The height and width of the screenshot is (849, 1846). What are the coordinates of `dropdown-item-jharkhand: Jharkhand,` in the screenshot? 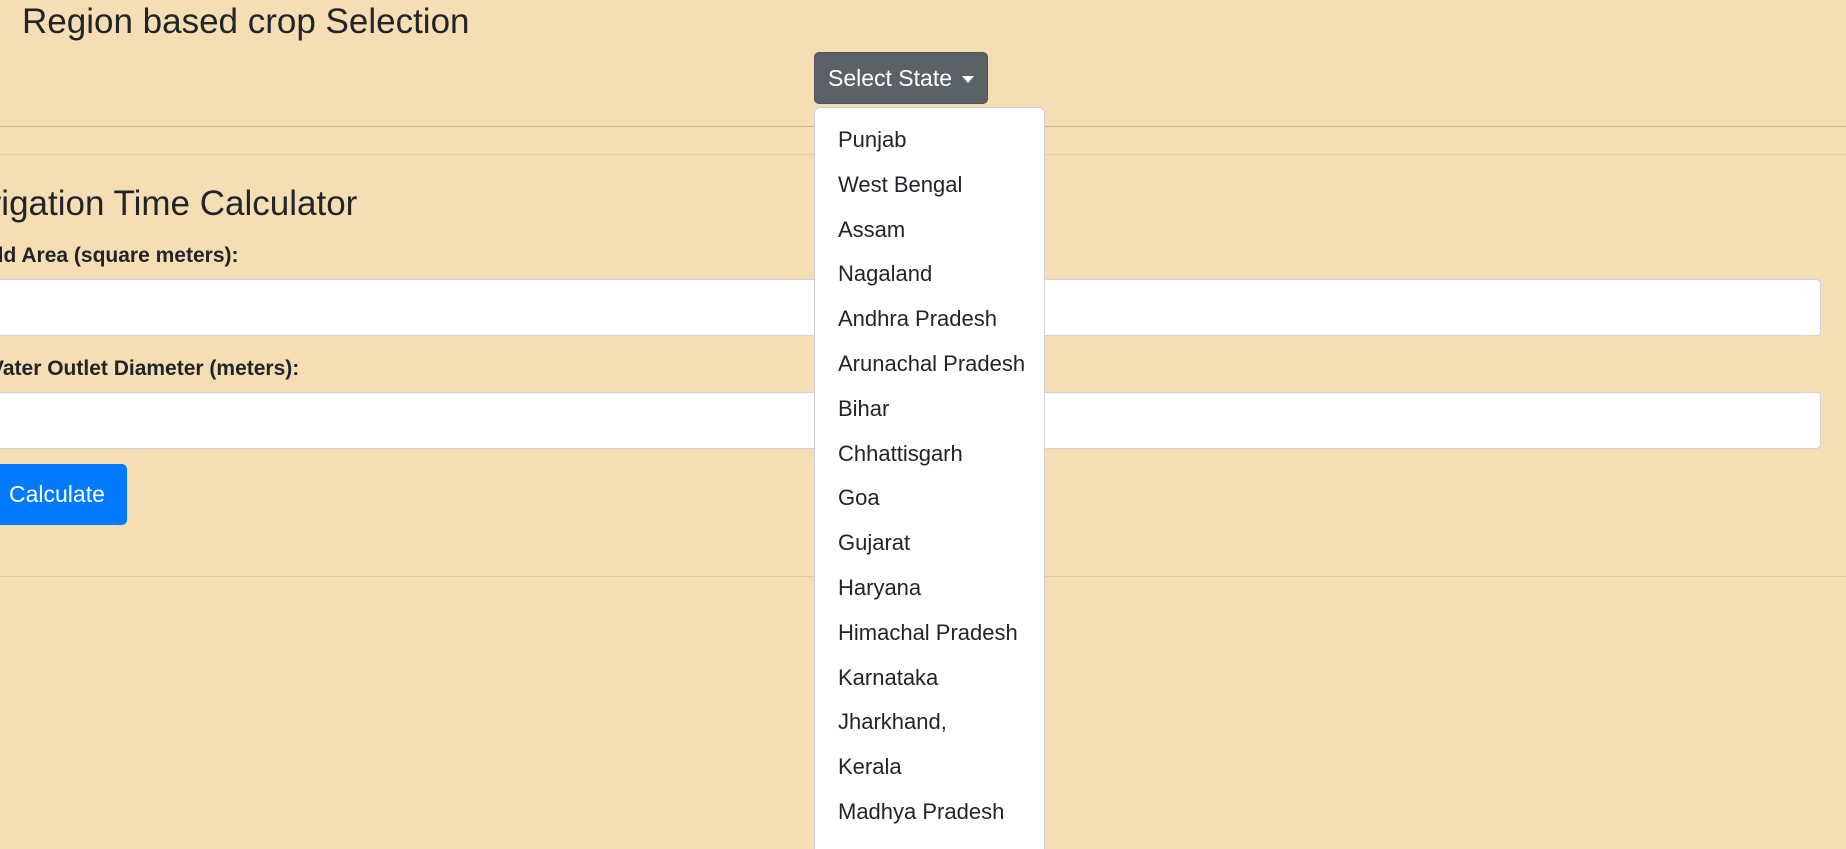 It's located at (929, 722).